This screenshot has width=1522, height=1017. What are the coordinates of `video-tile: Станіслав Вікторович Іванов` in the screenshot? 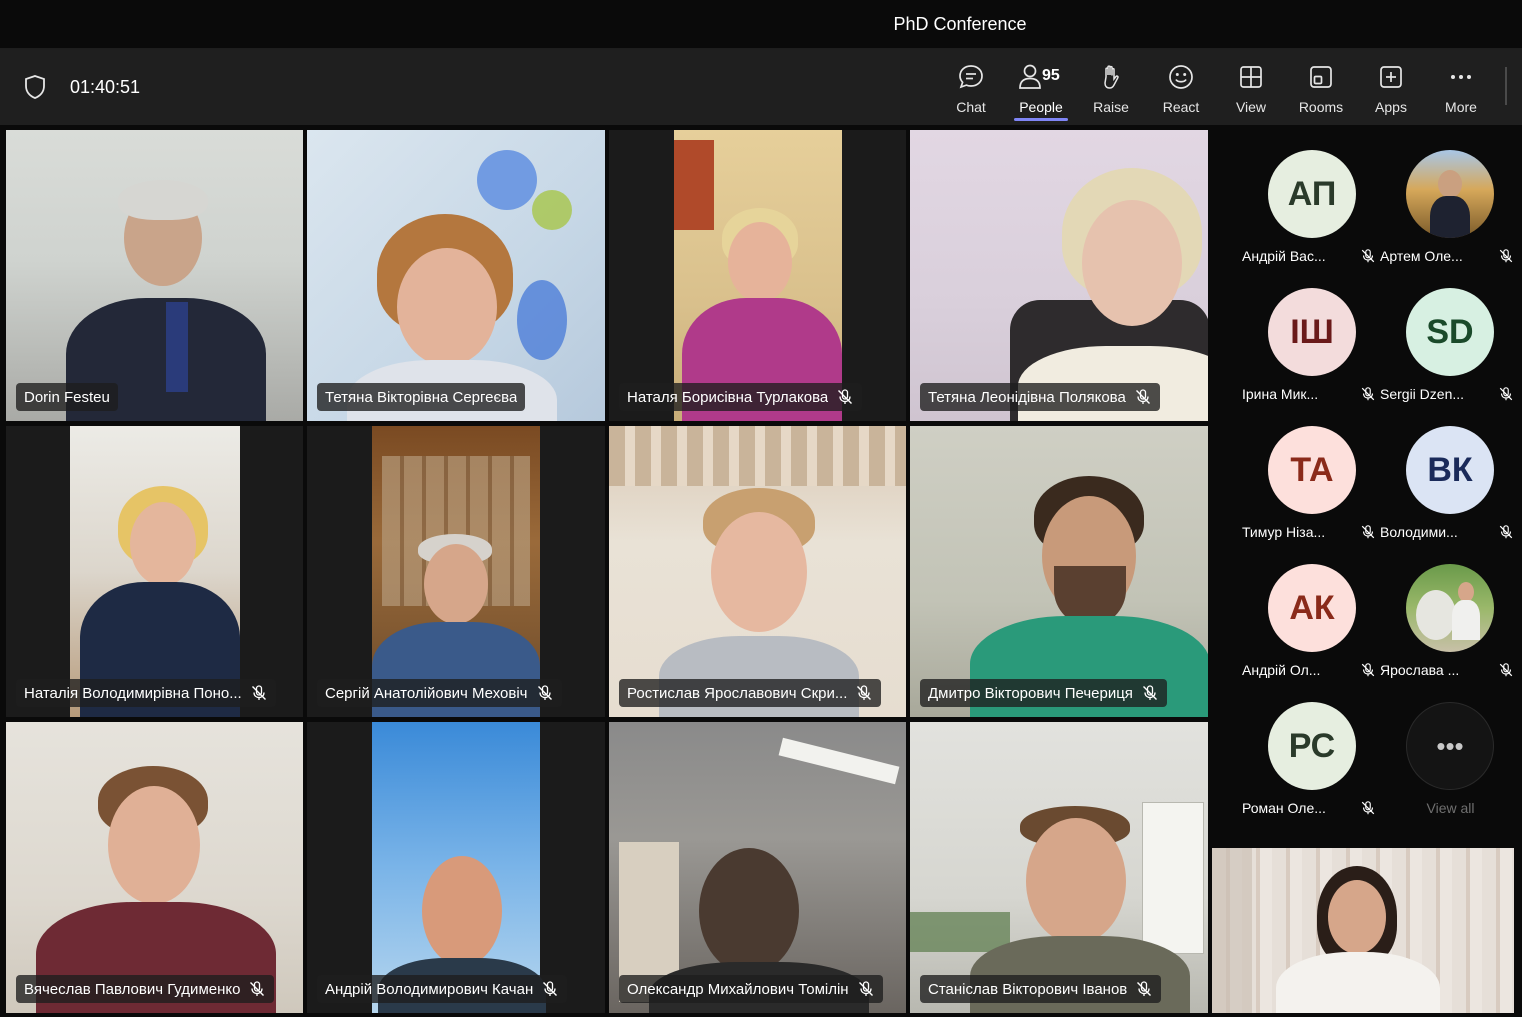 It's located at (1059, 867).